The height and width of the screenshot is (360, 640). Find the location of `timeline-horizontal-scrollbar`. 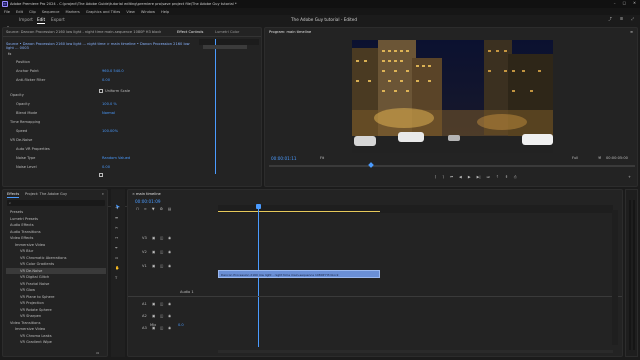

timeline-horizontal-scrollbar is located at coordinates (415, 351).